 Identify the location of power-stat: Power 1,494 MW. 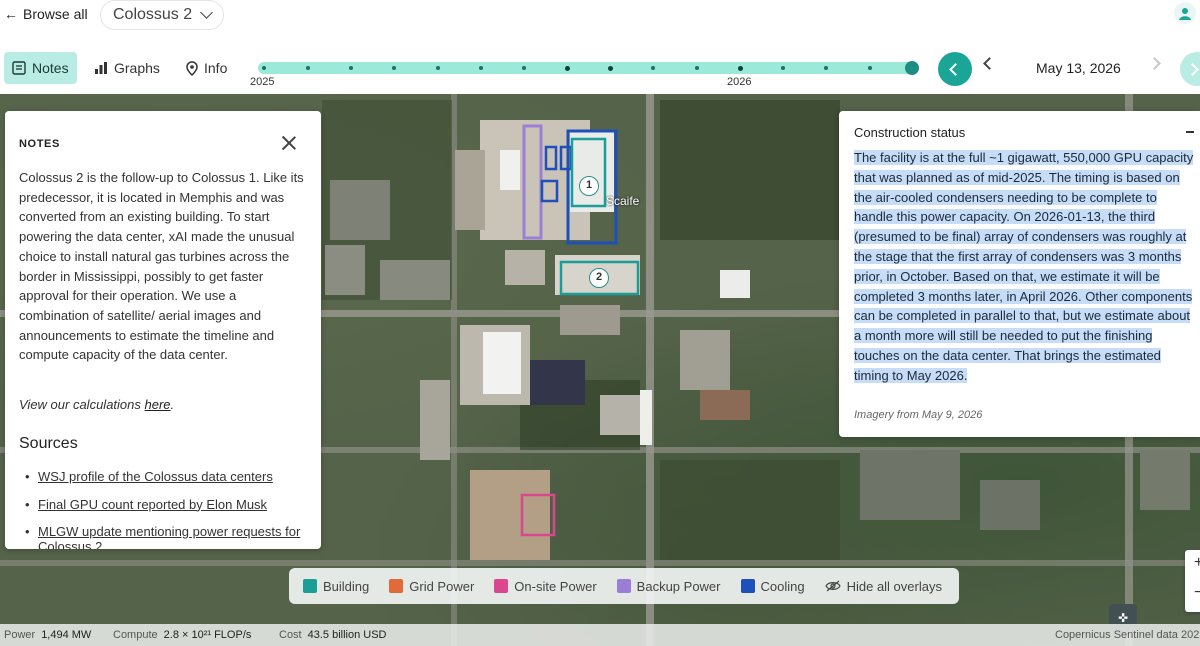
(47, 635).